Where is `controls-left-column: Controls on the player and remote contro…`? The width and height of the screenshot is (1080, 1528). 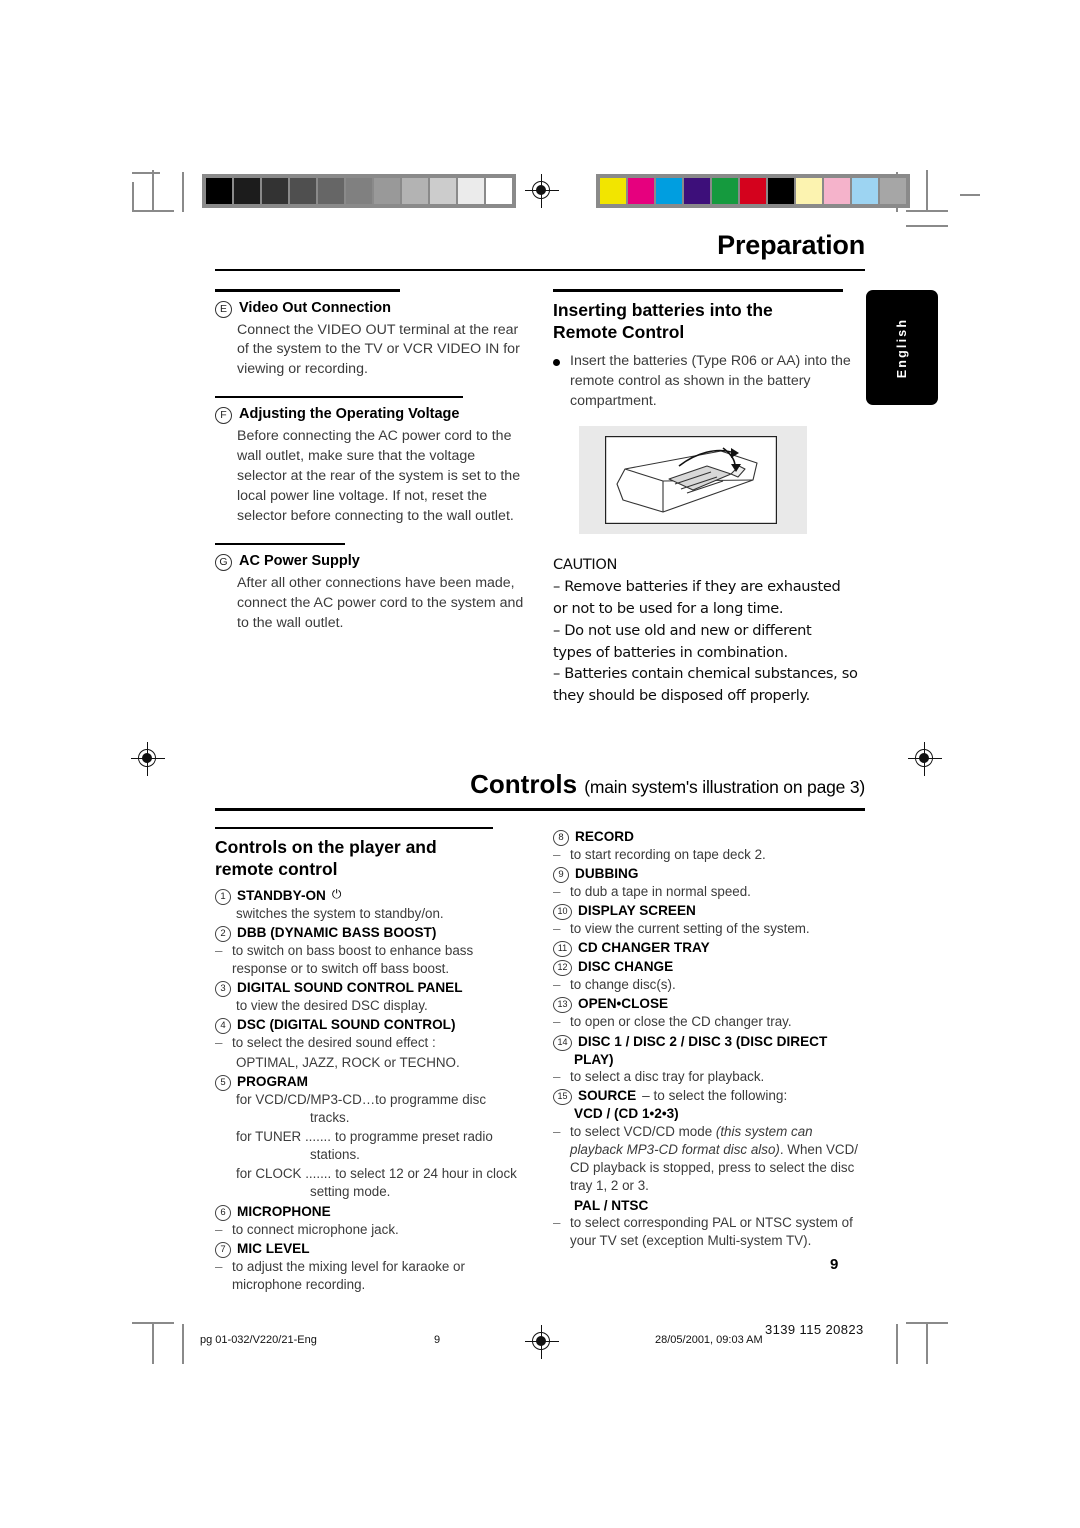 controls-left-column: Controls on the player and remote contro… is located at coordinates (371, 1061).